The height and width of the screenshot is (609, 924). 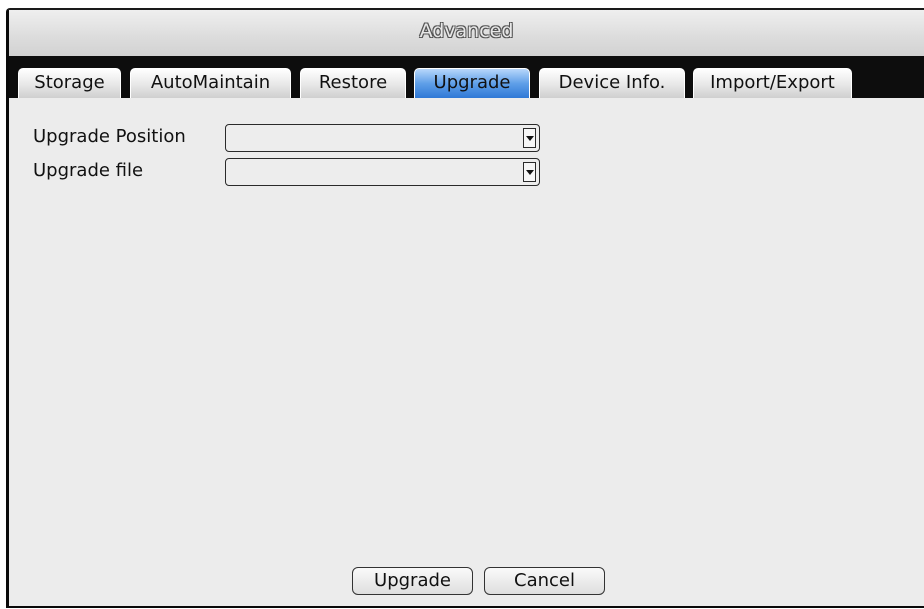 I want to click on tab-automaintain: AutoMaintain, so click(x=210, y=83).